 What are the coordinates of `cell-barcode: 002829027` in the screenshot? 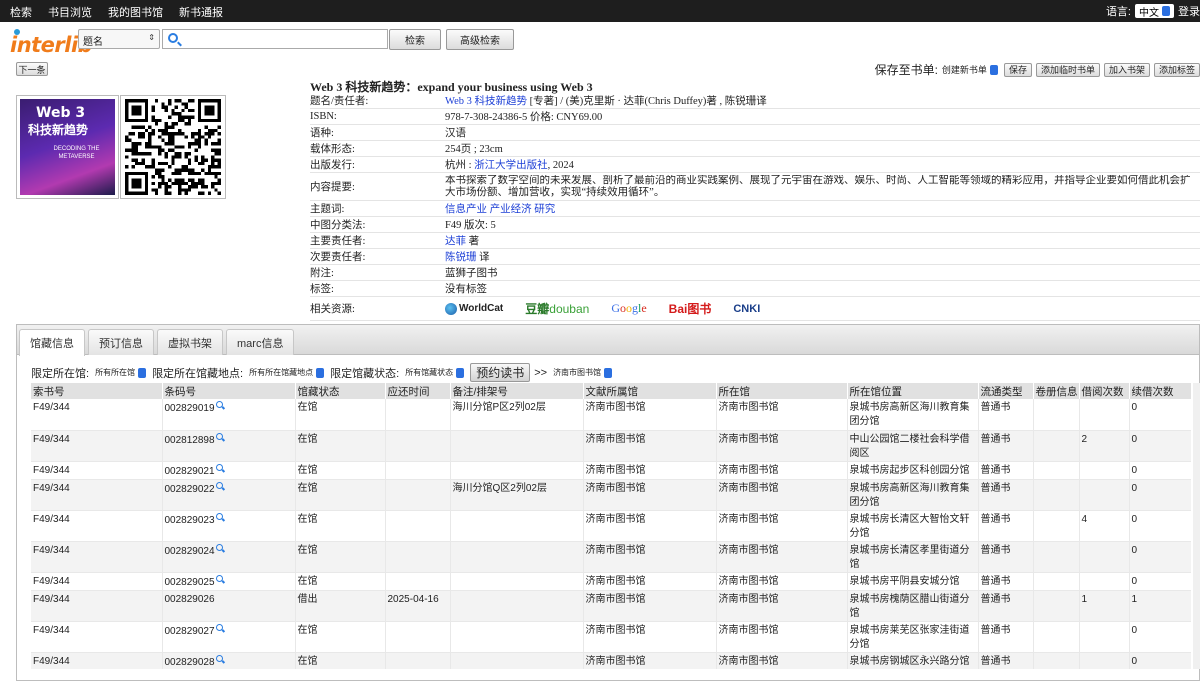 It's located at (229, 637).